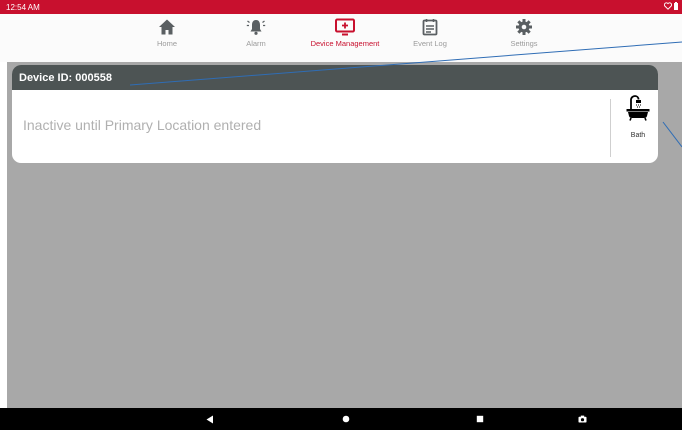  Describe the element at coordinates (524, 43) in the screenshot. I see `nav-settings-label: Settings` at that location.